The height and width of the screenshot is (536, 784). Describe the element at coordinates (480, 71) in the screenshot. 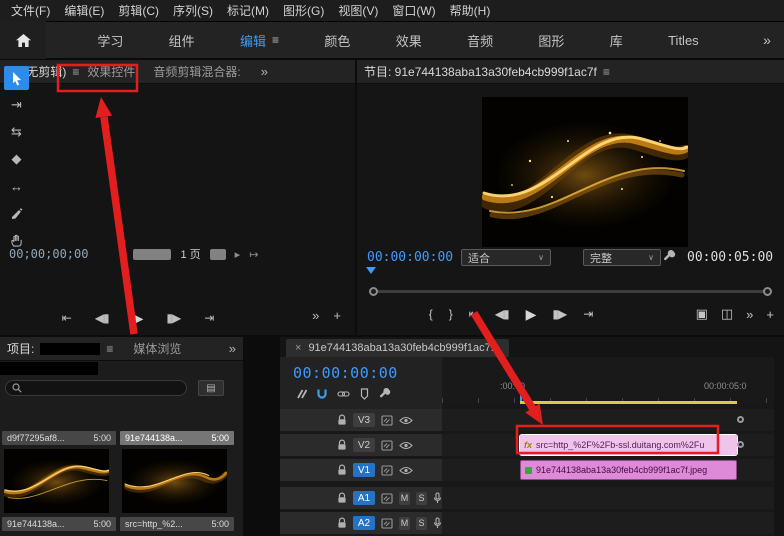

I see `tab-program-monitor: 节目: 91e744138aba13a30feb4cb999f1ac7f` at that location.